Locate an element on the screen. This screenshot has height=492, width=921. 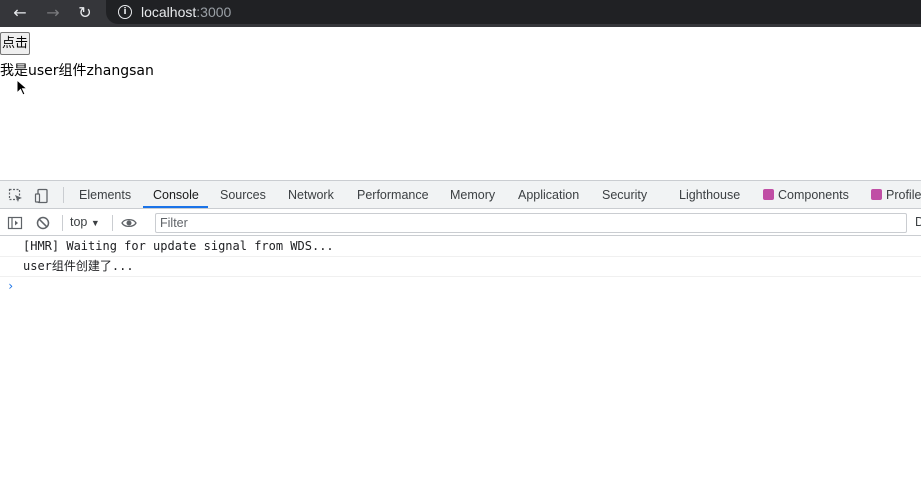
default-levels-dropdown: D is located at coordinates (918, 222).